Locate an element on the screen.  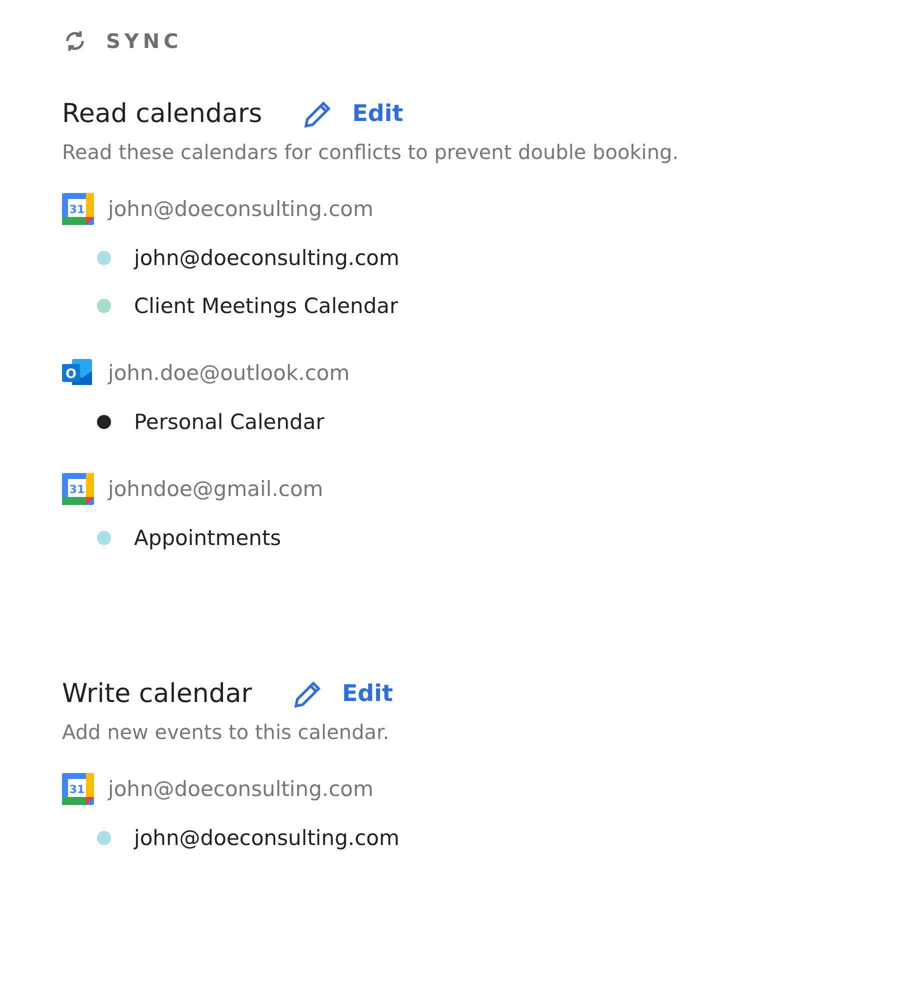
calendar-name: Personal Calendar is located at coordinates (229, 422).